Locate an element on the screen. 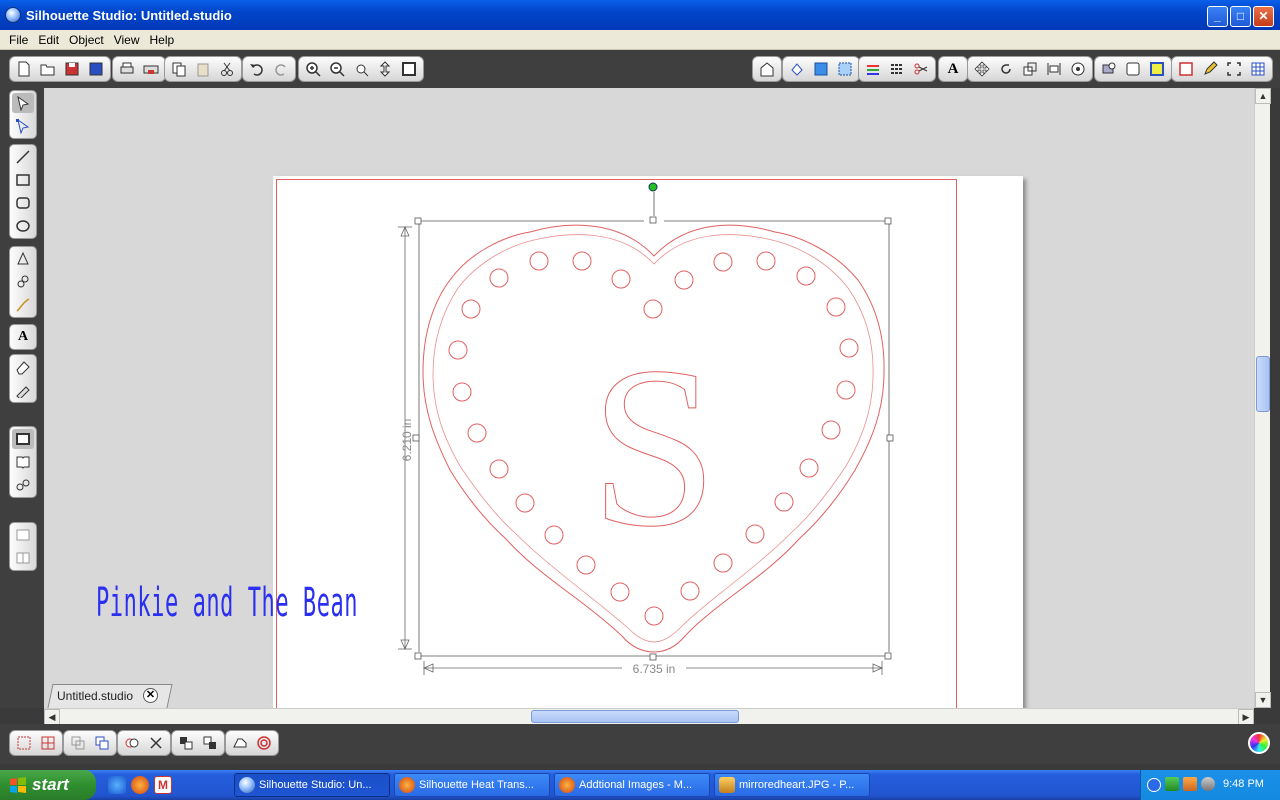 Image resolution: width=1280 pixels, height=800 pixels. horizontal-scrollbar: ◀ ▶ is located at coordinates (649, 716).